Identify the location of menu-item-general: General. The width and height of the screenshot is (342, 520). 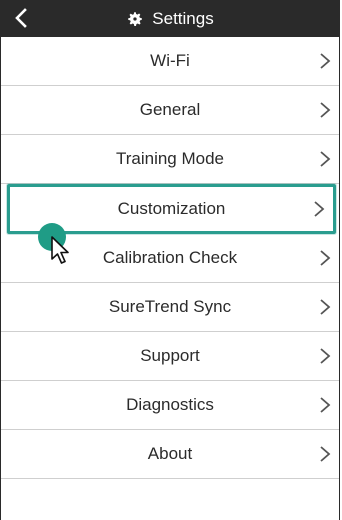
(170, 110).